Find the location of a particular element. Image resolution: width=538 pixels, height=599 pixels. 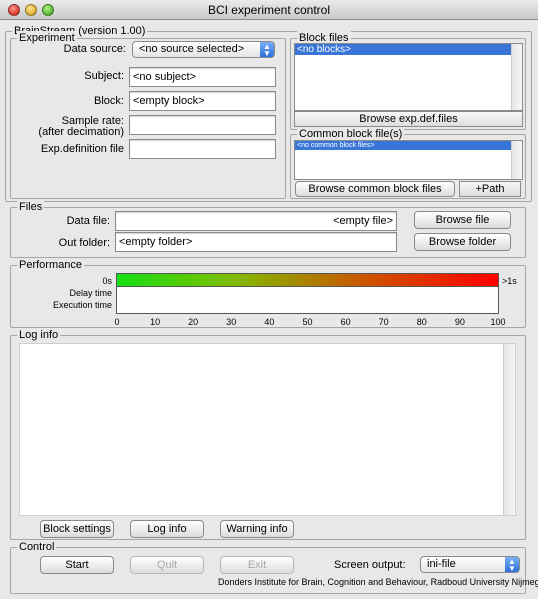

quit-button: Quit is located at coordinates (167, 565).